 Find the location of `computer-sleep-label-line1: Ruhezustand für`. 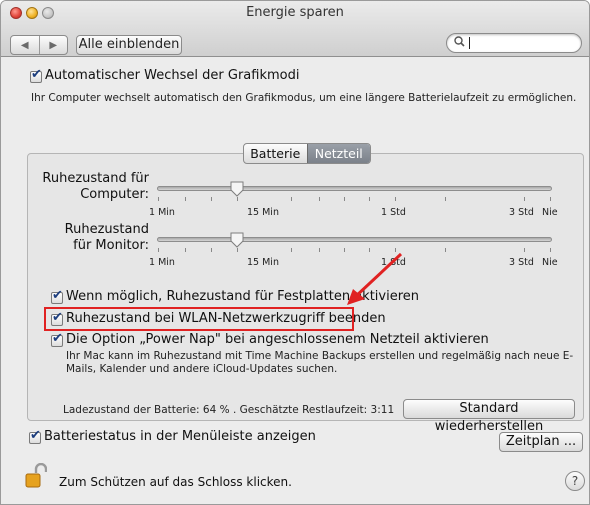

computer-sleep-label-line1: Ruhezustand für is located at coordinates (95, 178).